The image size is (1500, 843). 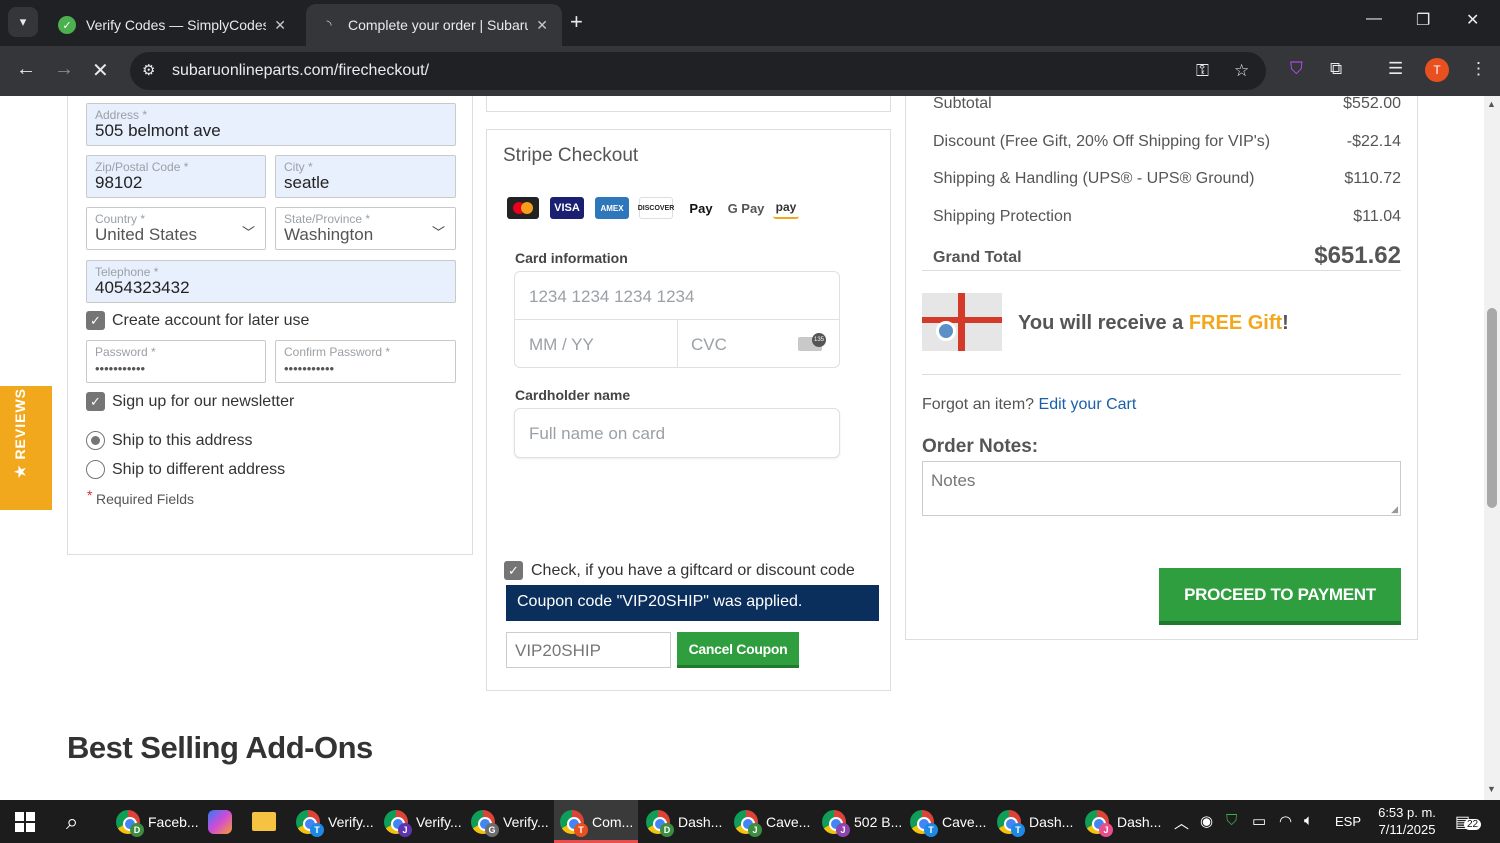 I want to click on notifications-icon: ▤ 22, so click(x=1468, y=822).